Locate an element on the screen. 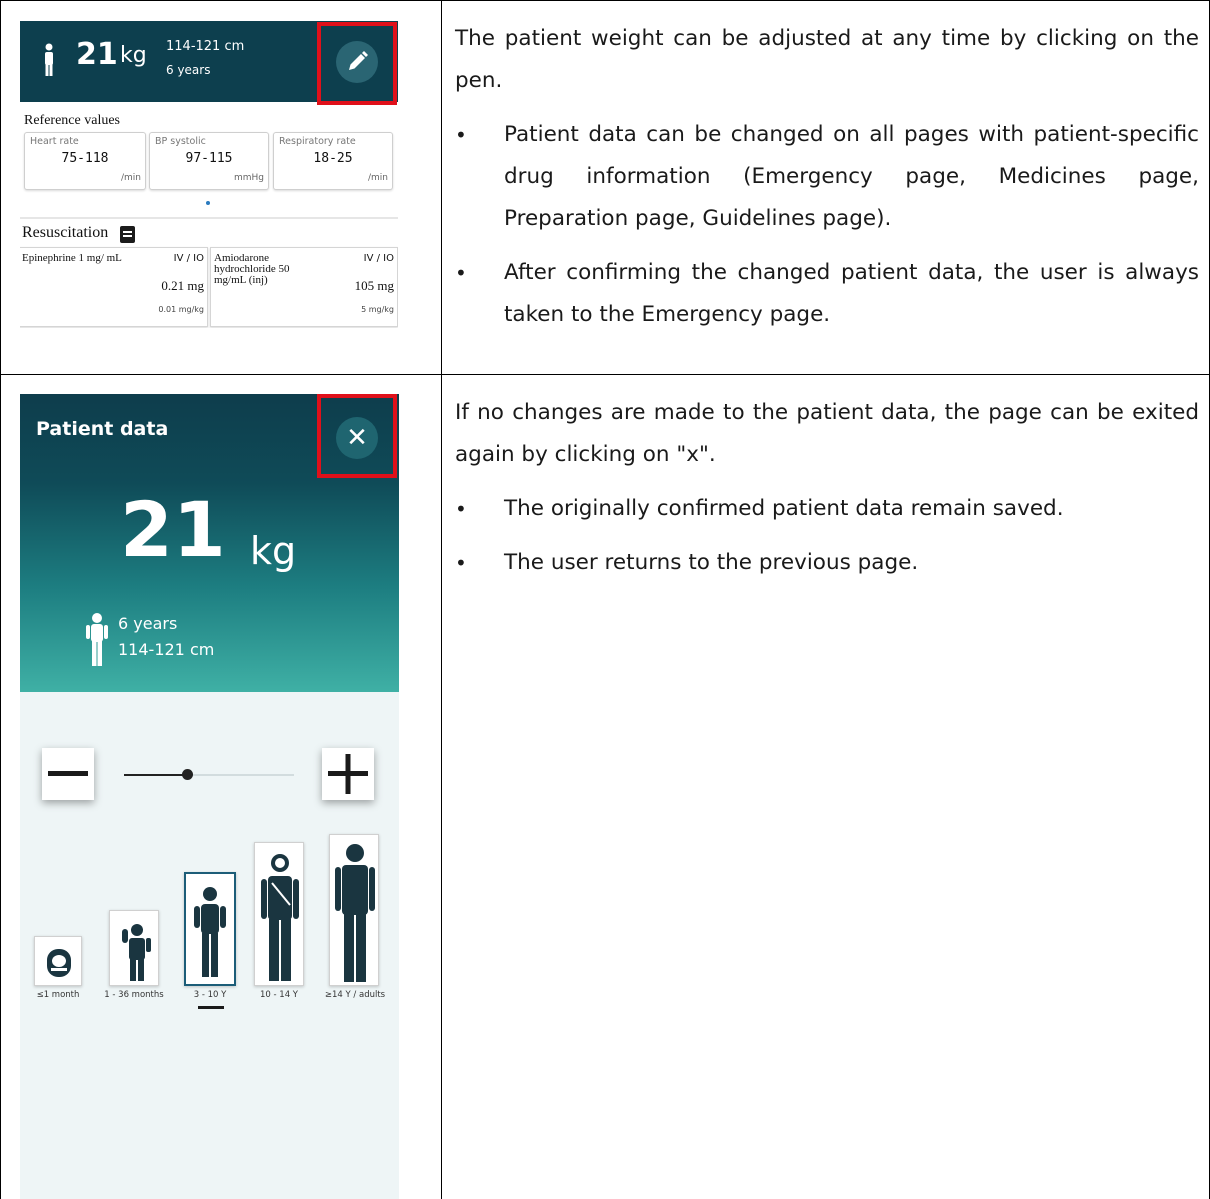 The image size is (1210, 1199). weight-value: 21 is located at coordinates (173, 529).